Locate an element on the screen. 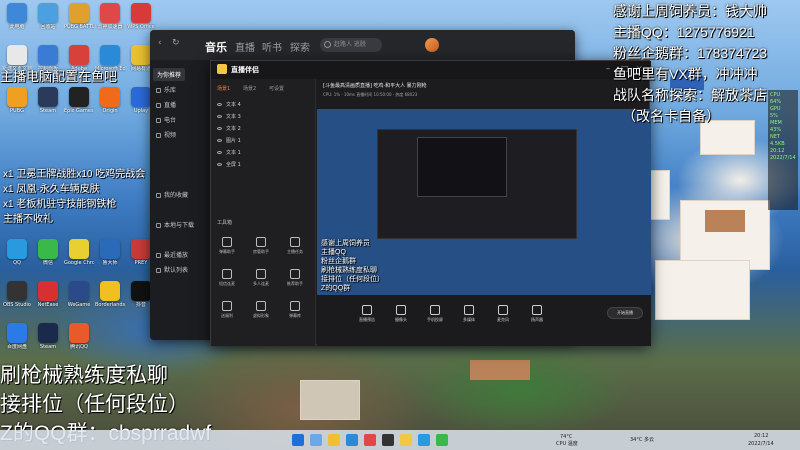 The height and width of the screenshot is (450, 800). desktop-icon: OBS Studio is located at coordinates (17, 294).